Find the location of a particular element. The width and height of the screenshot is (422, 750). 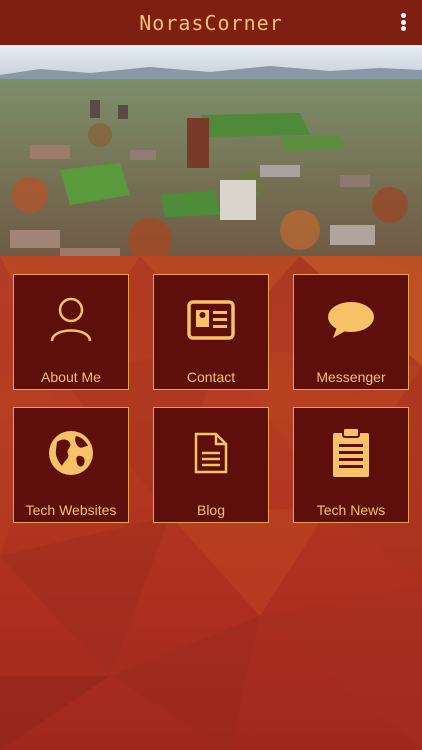

tile-blog: Blog is located at coordinates (211, 465).